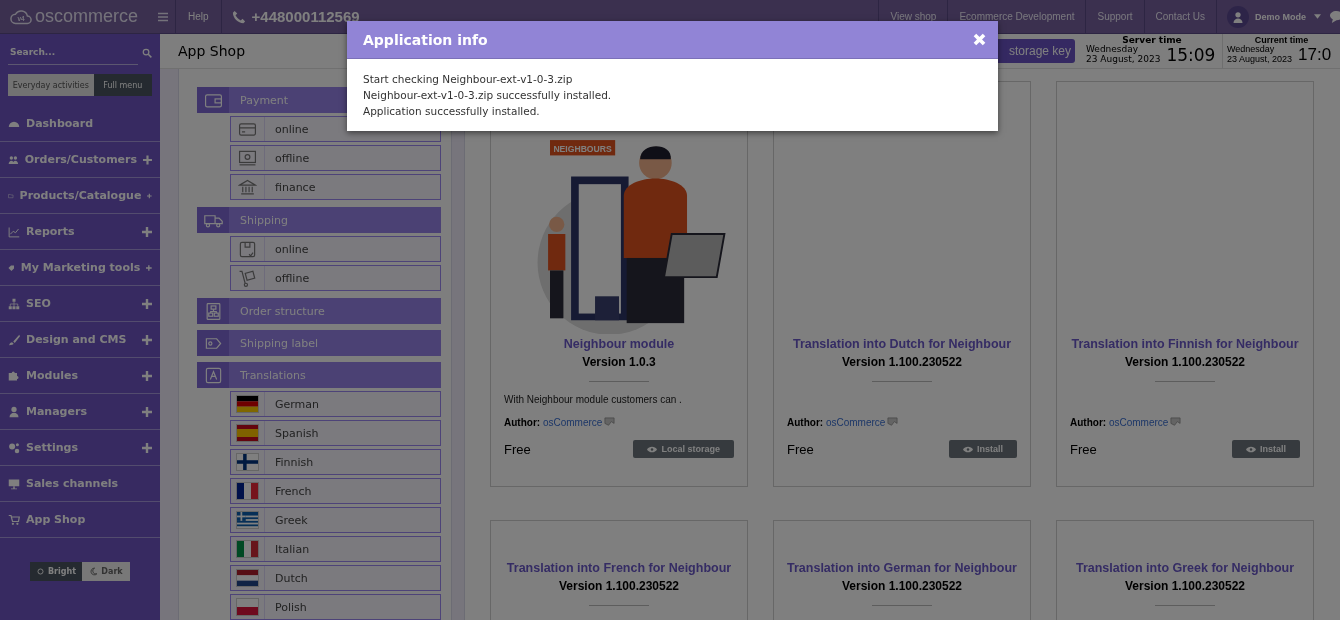  What do you see at coordinates (488, 95) in the screenshot?
I see `dialog-message: Neighbour-ext-v1-0-3.zip successfully installed.` at bounding box center [488, 95].